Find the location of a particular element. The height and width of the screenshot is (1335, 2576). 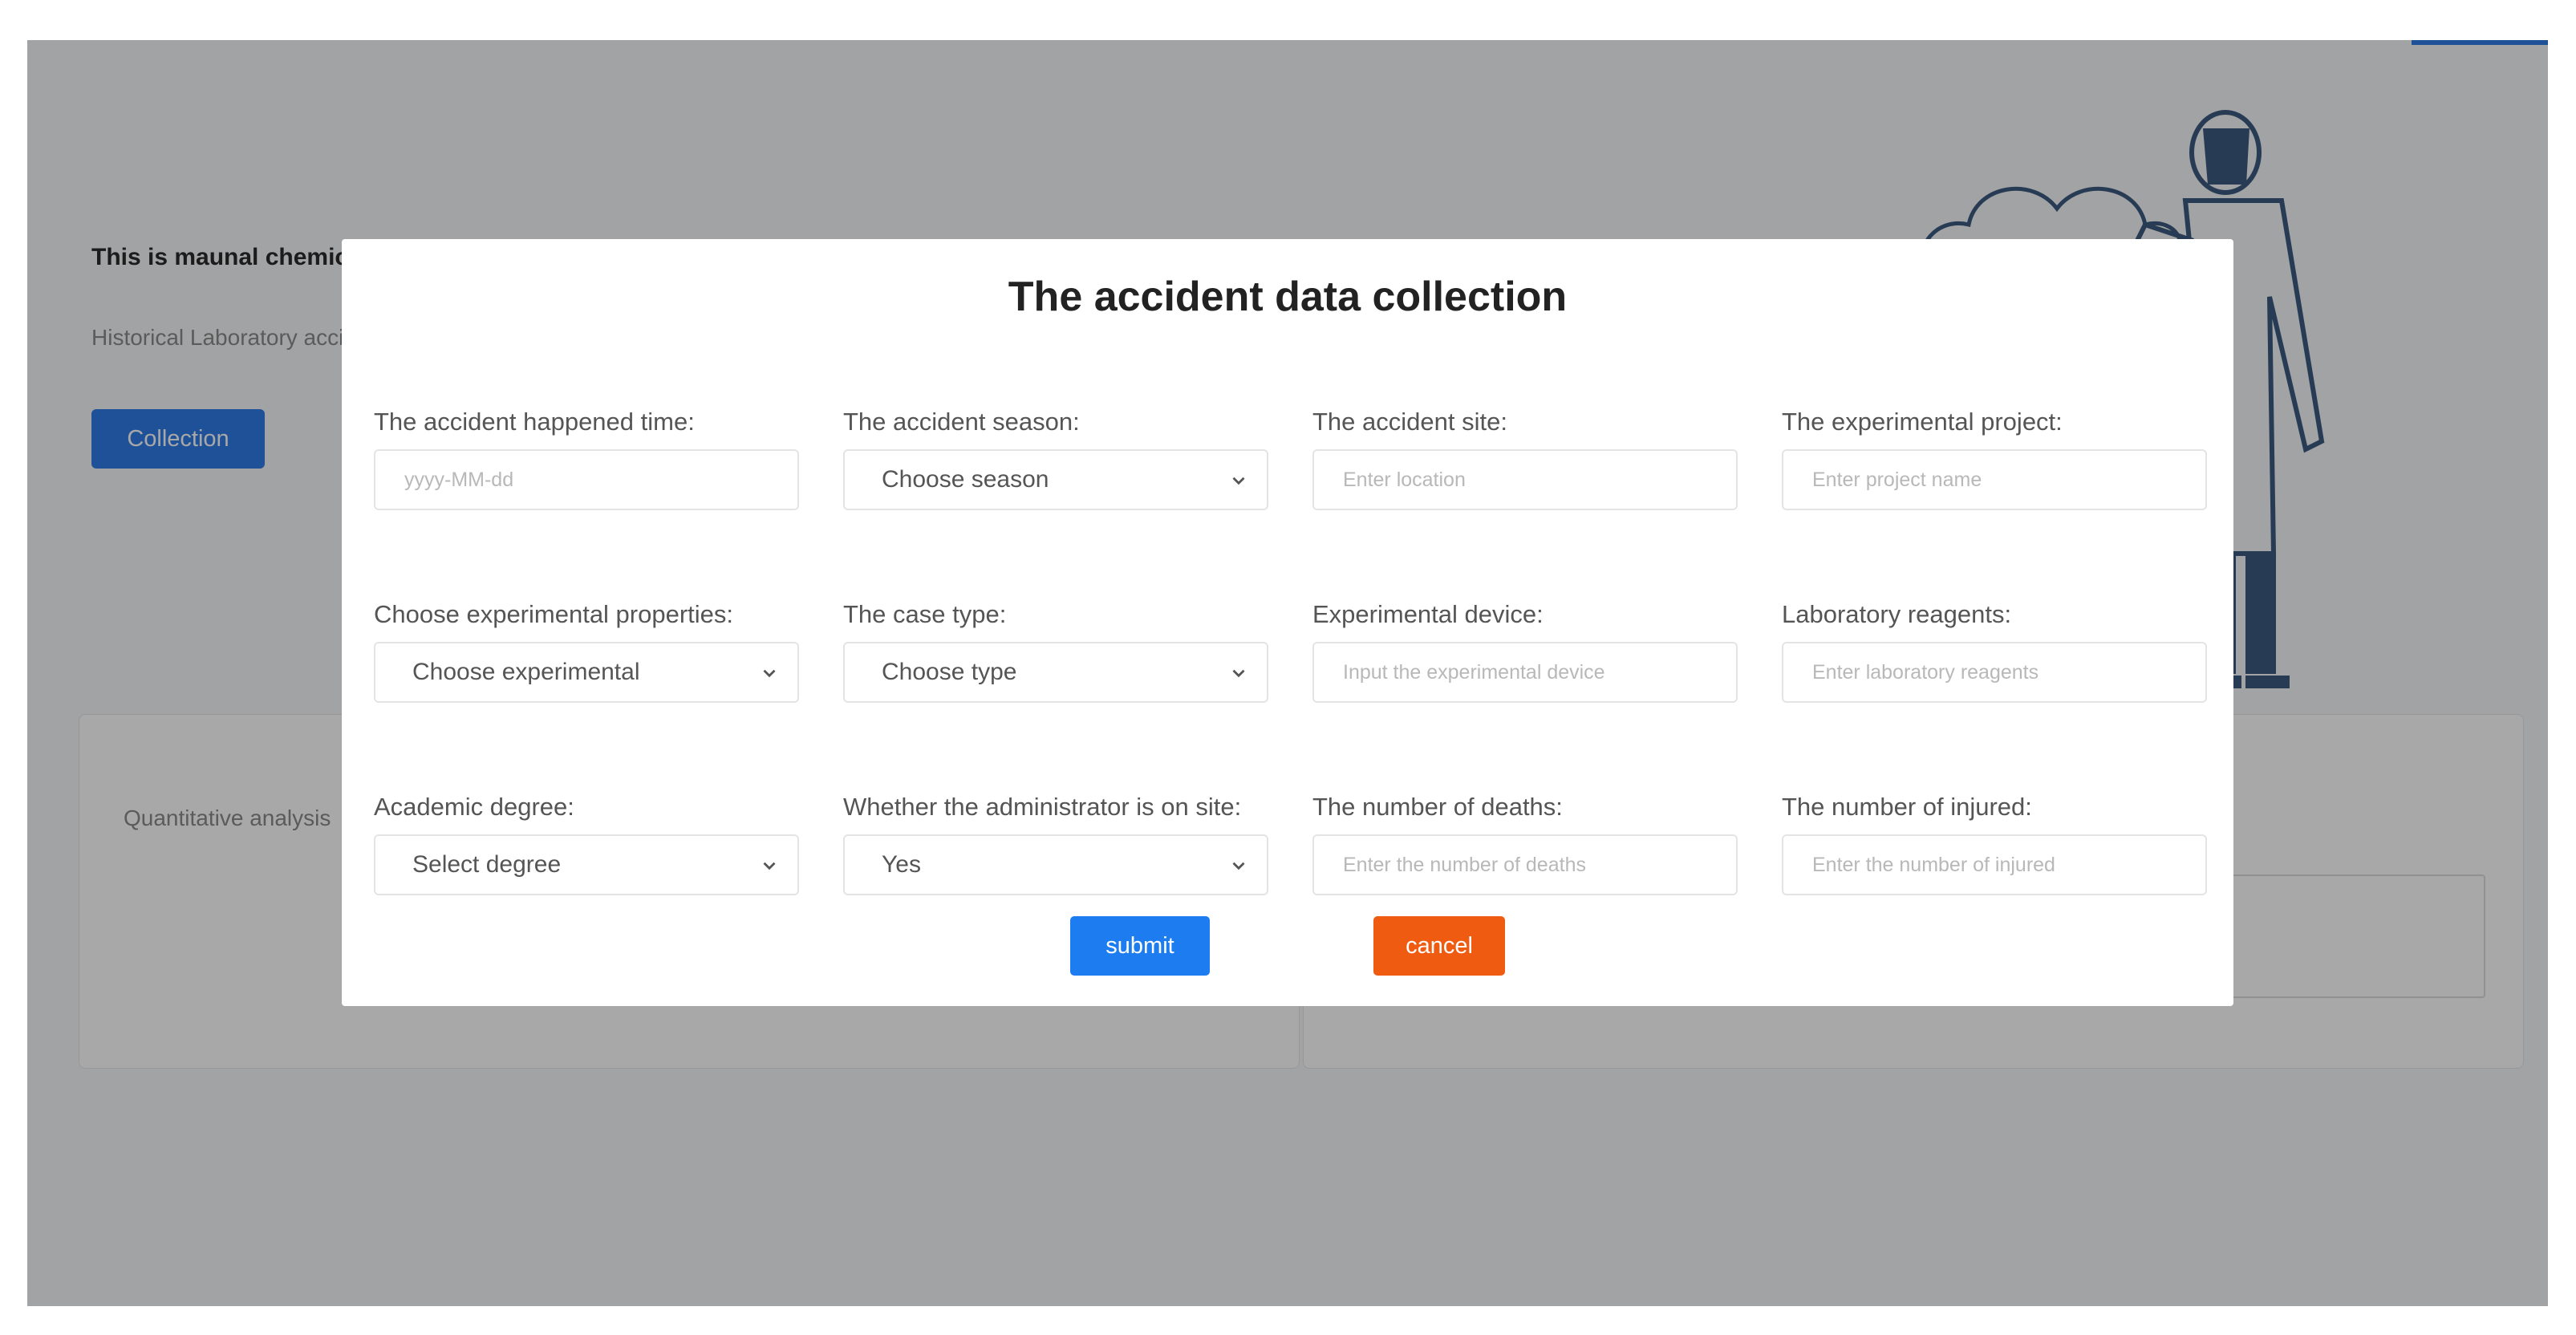

field-site: The accident site: Enter location is located at coordinates (1525, 457).